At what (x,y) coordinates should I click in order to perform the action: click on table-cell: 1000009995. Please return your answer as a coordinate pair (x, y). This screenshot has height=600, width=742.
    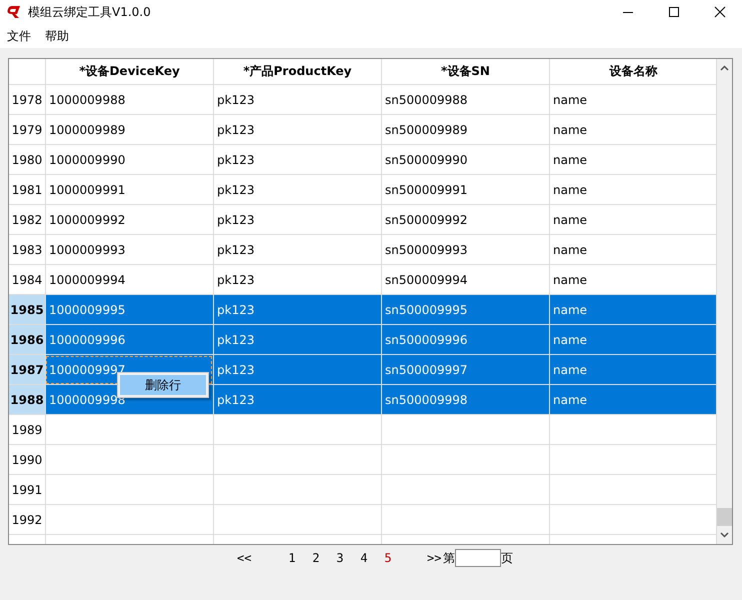
    Looking at the image, I should click on (129, 310).